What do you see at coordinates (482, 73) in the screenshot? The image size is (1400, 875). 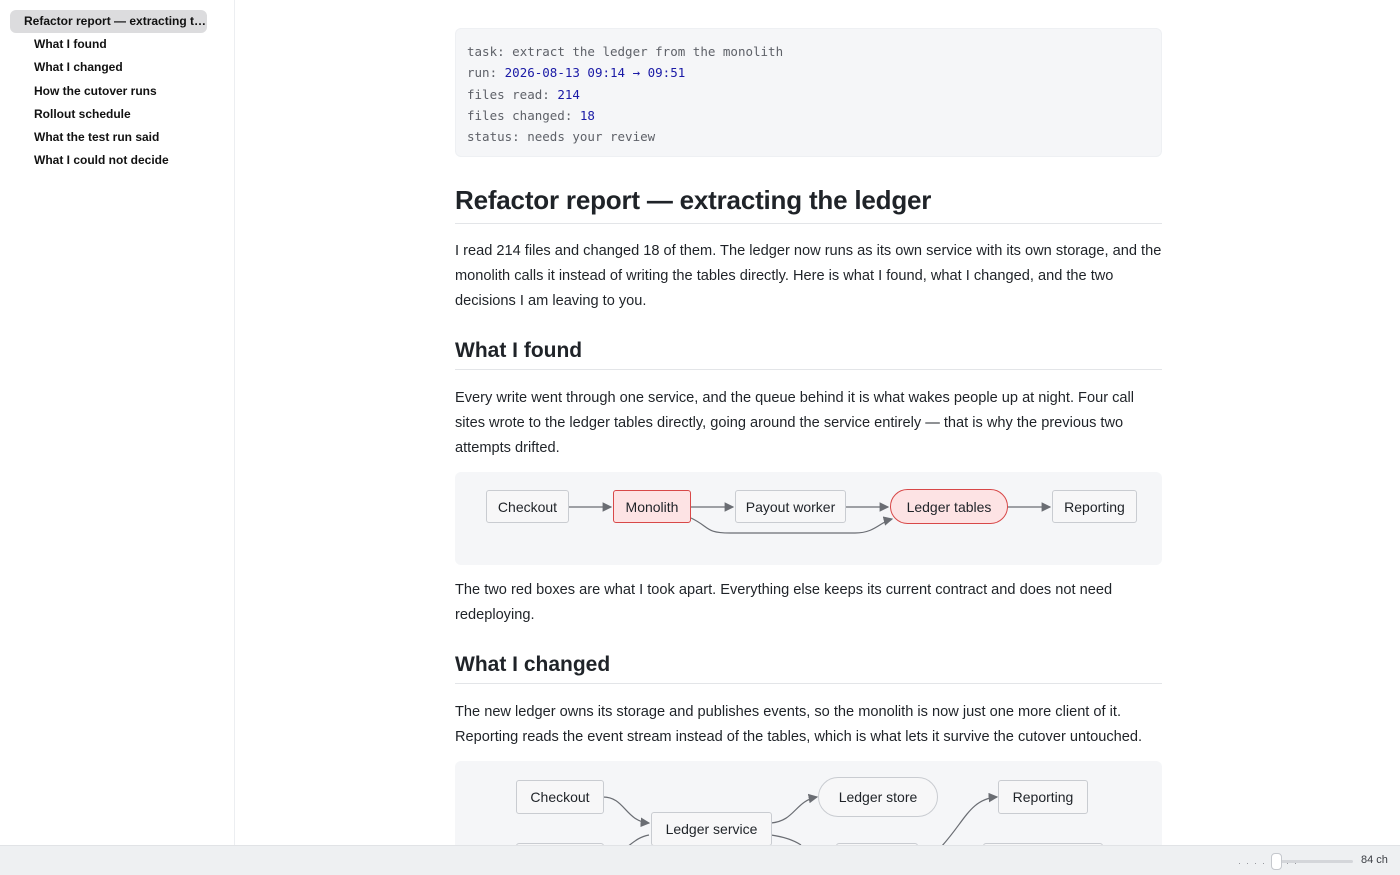 I see `meta-key: run:` at bounding box center [482, 73].